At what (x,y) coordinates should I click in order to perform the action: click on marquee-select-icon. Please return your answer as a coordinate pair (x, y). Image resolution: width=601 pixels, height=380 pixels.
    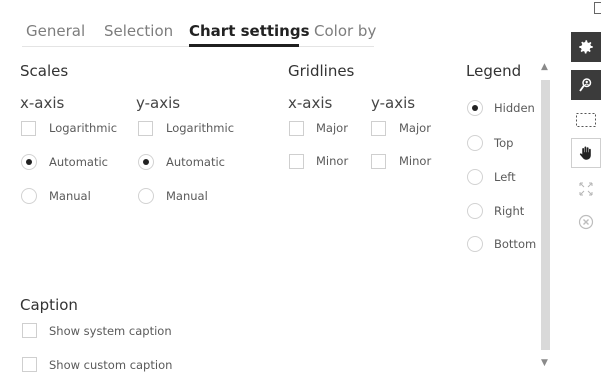
    Looking at the image, I should click on (586, 120).